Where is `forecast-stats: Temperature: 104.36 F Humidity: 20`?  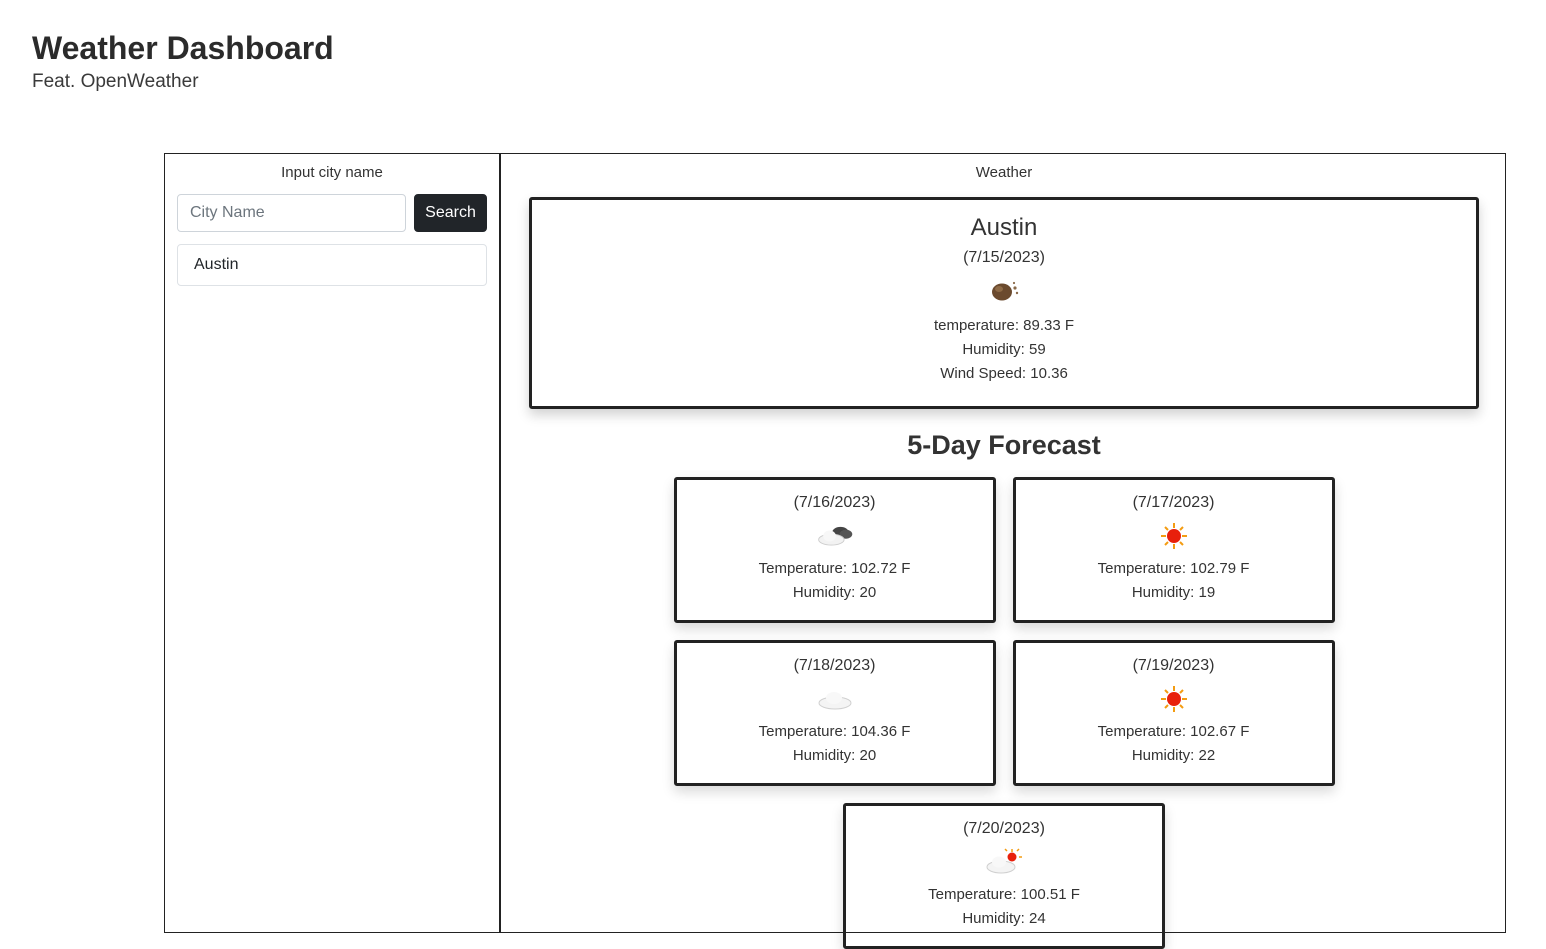
forecast-stats: Temperature: 104.36 F Humidity: 20 is located at coordinates (835, 744).